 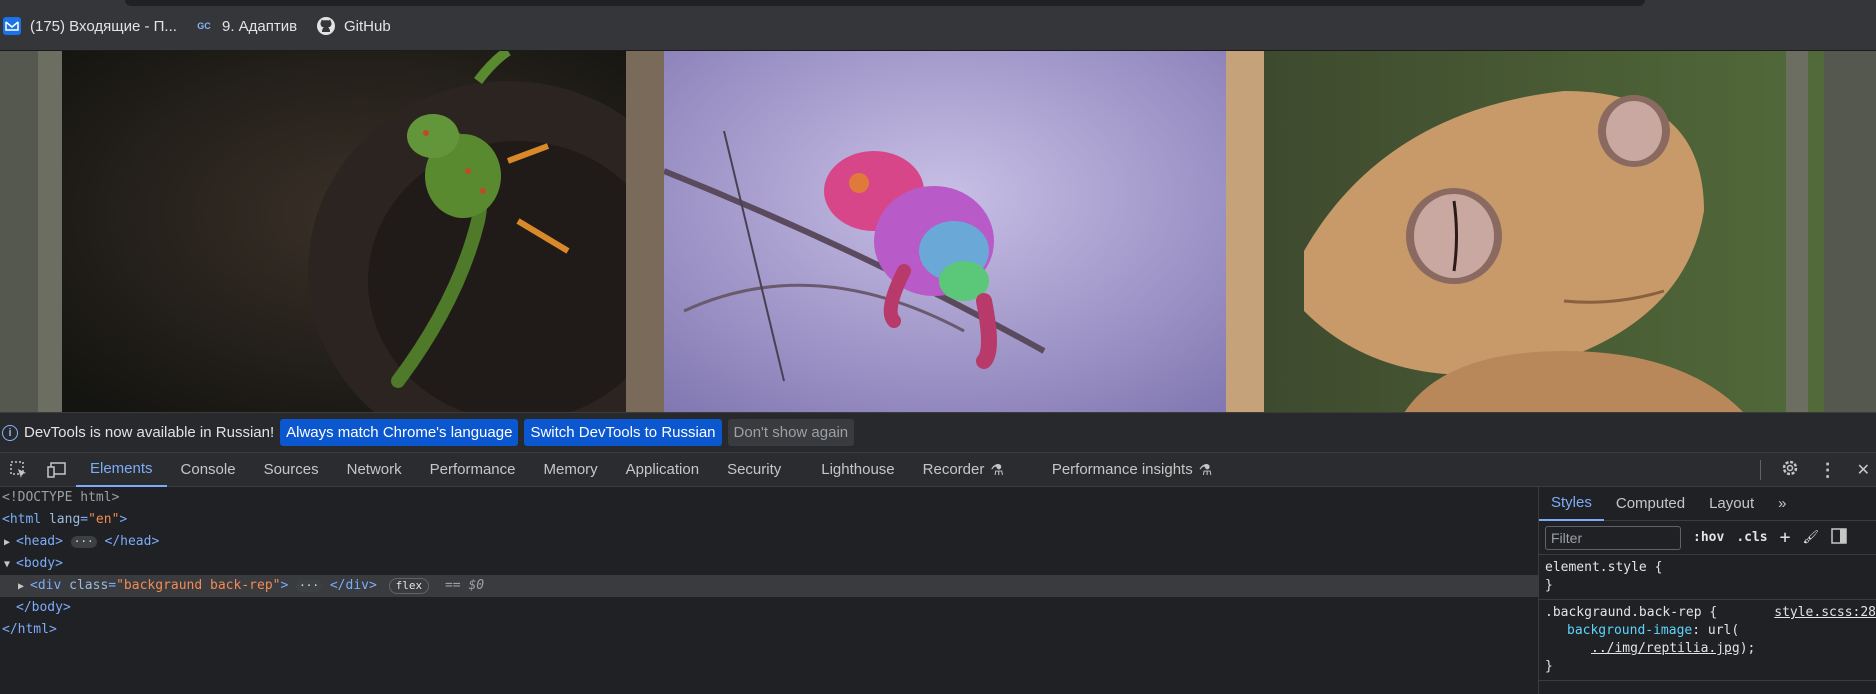 What do you see at coordinates (1731, 504) in the screenshot?
I see `tab-layout: Layout` at bounding box center [1731, 504].